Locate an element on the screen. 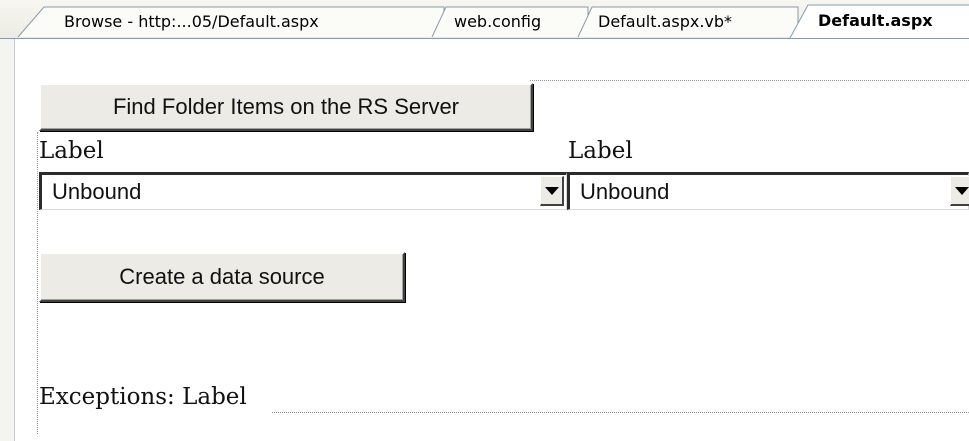  dropdown-left: Unbound is located at coordinates (303, 191).